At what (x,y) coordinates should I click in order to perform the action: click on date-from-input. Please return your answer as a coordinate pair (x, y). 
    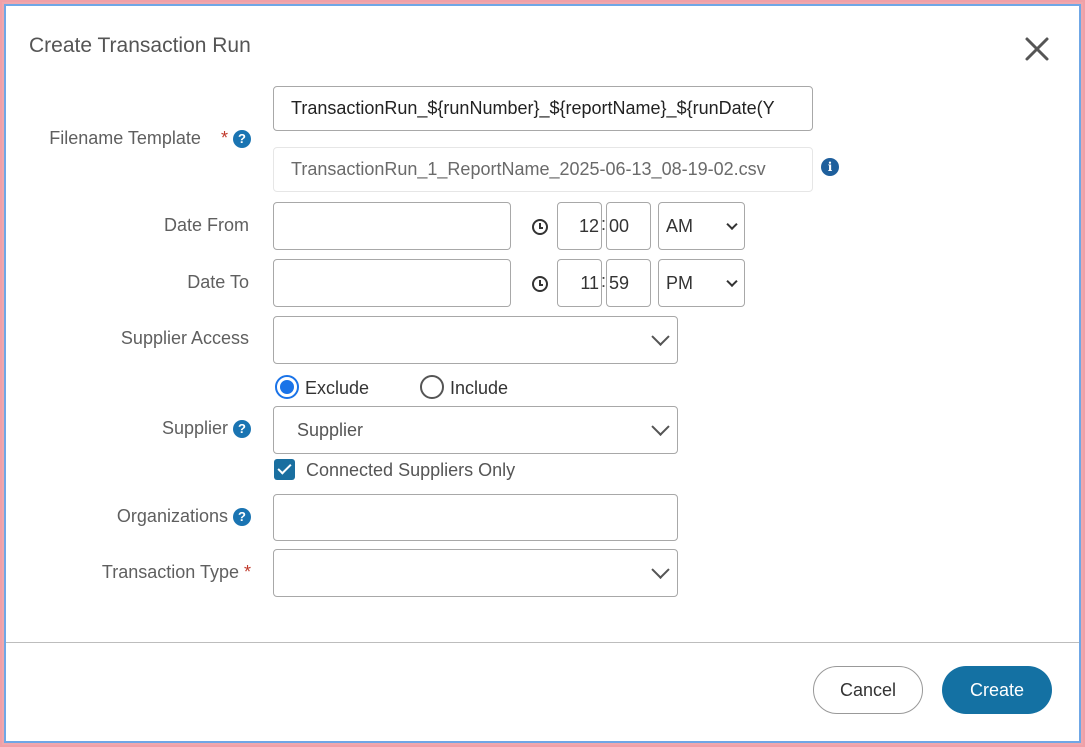
    Looking at the image, I should click on (392, 226).